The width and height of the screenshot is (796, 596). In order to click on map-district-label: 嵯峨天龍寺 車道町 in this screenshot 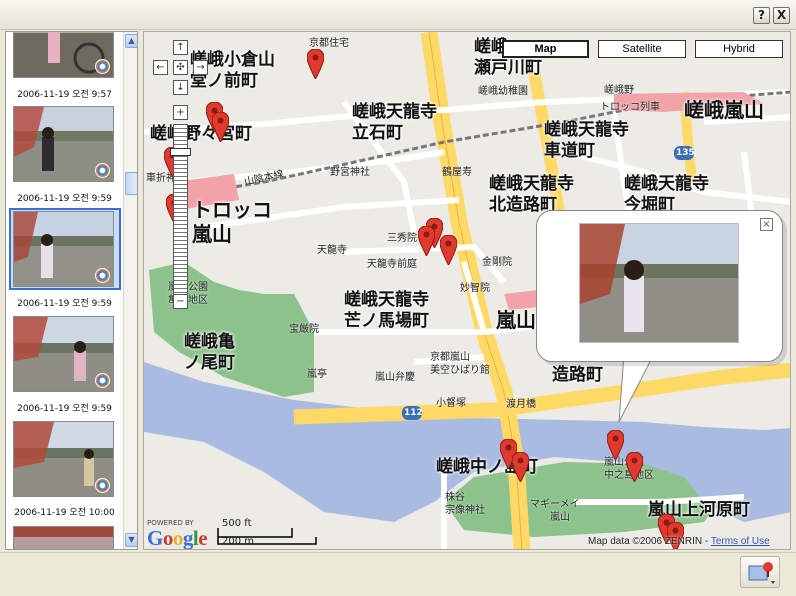, I will do `click(586, 140)`.